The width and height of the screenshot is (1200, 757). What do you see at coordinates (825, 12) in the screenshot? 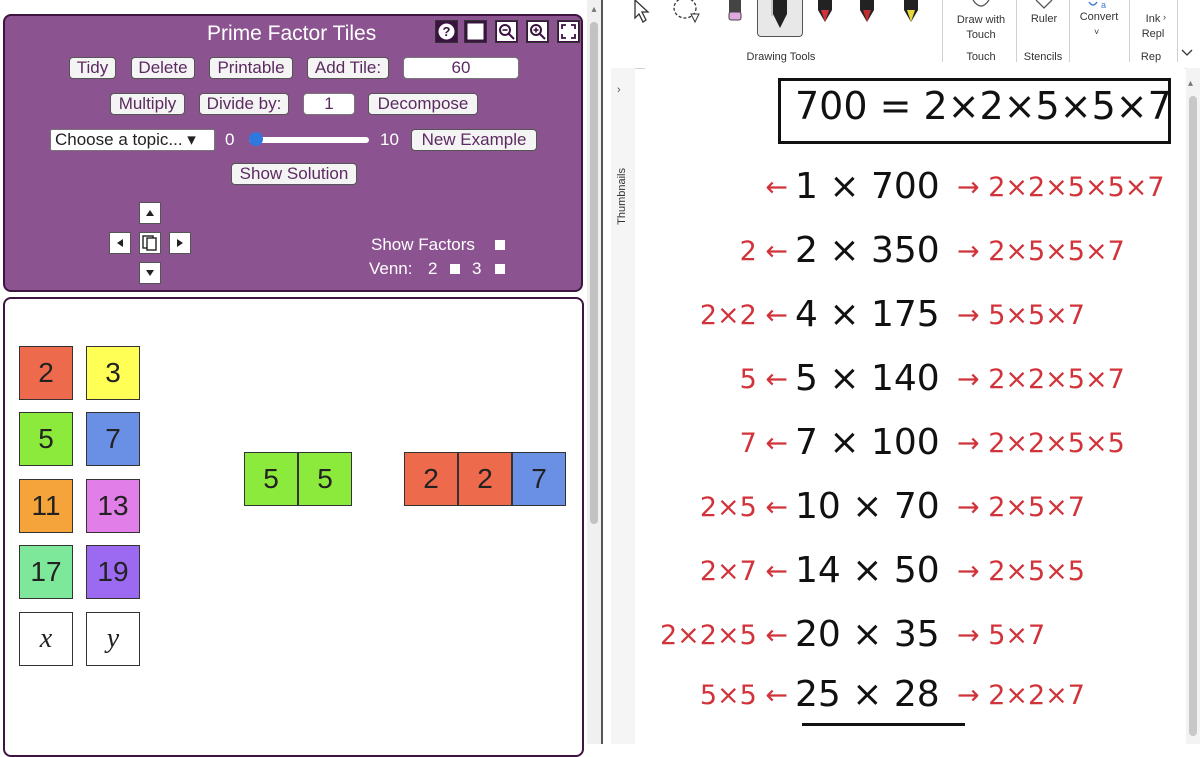
I see `red-pen-icon` at bounding box center [825, 12].